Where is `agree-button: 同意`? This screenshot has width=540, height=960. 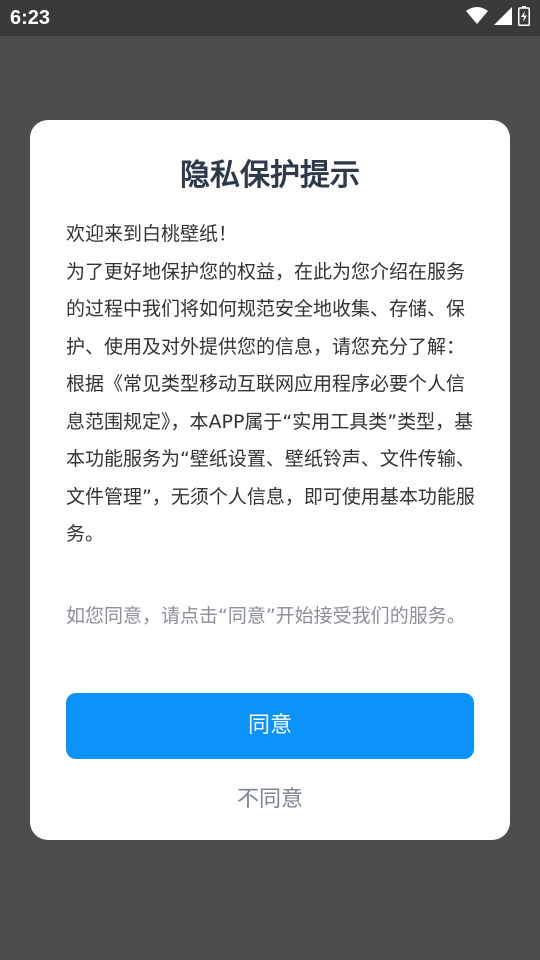
agree-button: 同意 is located at coordinates (270, 726).